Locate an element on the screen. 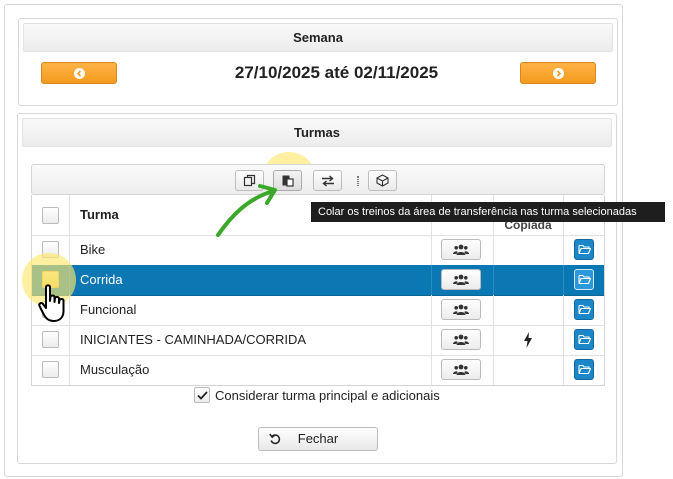 Image resolution: width=673 pixels, height=479 pixels. cube-button is located at coordinates (382, 180).